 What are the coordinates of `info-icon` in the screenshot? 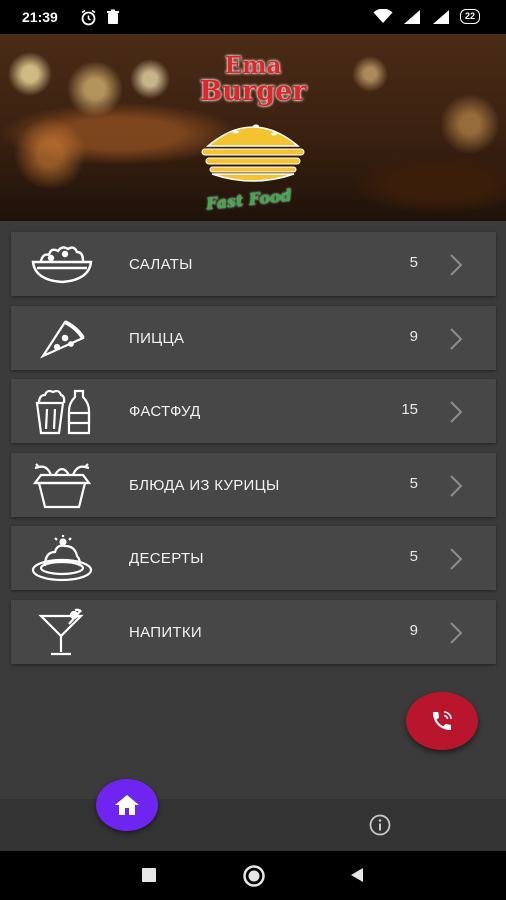 It's located at (380, 825).